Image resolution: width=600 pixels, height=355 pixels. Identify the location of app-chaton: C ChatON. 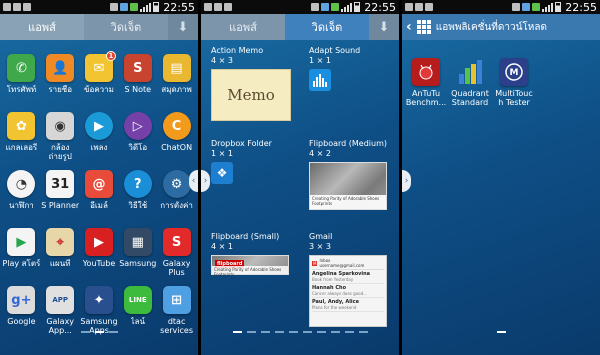
(176, 136).